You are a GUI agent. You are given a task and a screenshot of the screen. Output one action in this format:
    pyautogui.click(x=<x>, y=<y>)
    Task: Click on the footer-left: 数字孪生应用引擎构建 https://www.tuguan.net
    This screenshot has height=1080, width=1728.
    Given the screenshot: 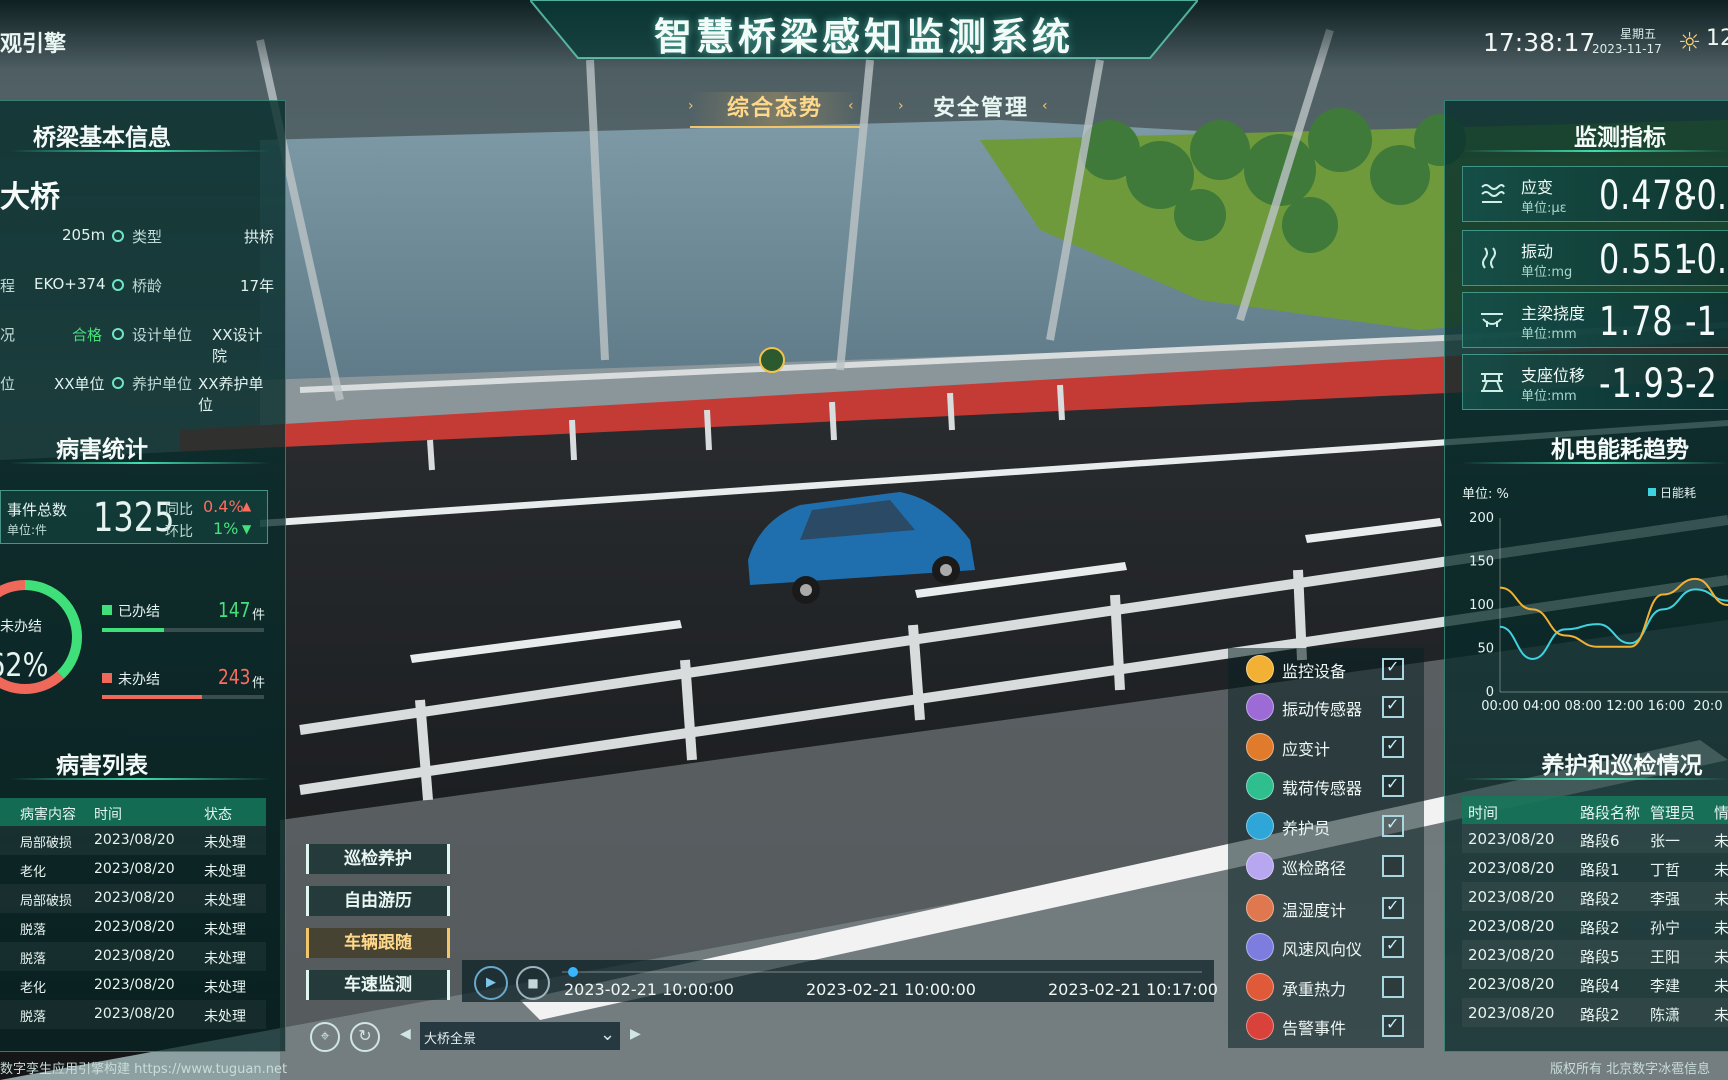 What is the action you would take?
    pyautogui.click(x=144, y=1069)
    